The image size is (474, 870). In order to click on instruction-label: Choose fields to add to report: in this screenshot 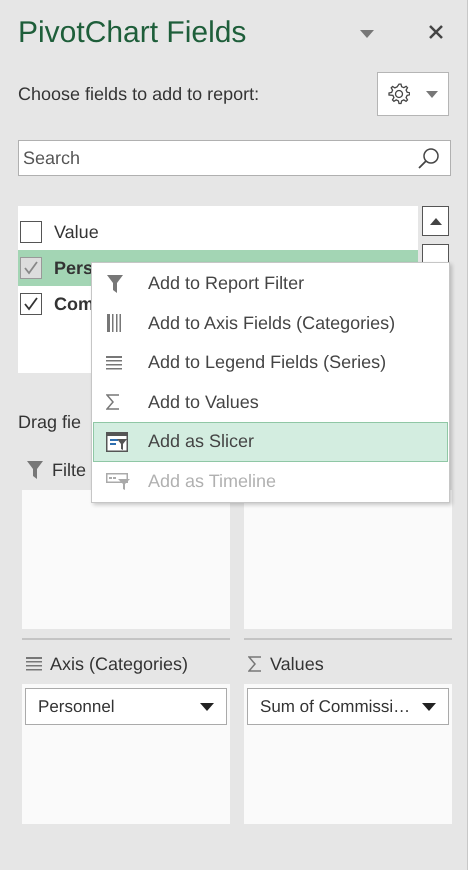, I will do `click(139, 94)`.